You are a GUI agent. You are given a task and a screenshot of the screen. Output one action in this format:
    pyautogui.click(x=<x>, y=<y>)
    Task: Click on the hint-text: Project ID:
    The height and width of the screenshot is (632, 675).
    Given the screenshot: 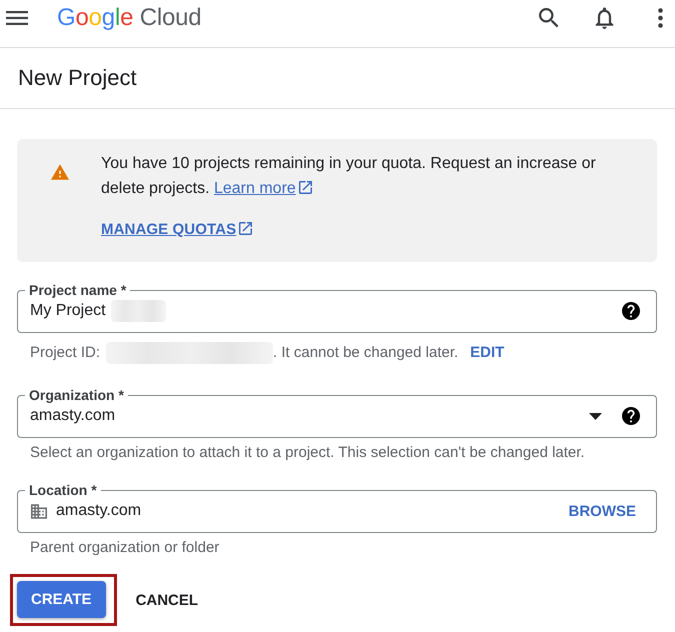 What is the action you would take?
    pyautogui.click(x=65, y=353)
    